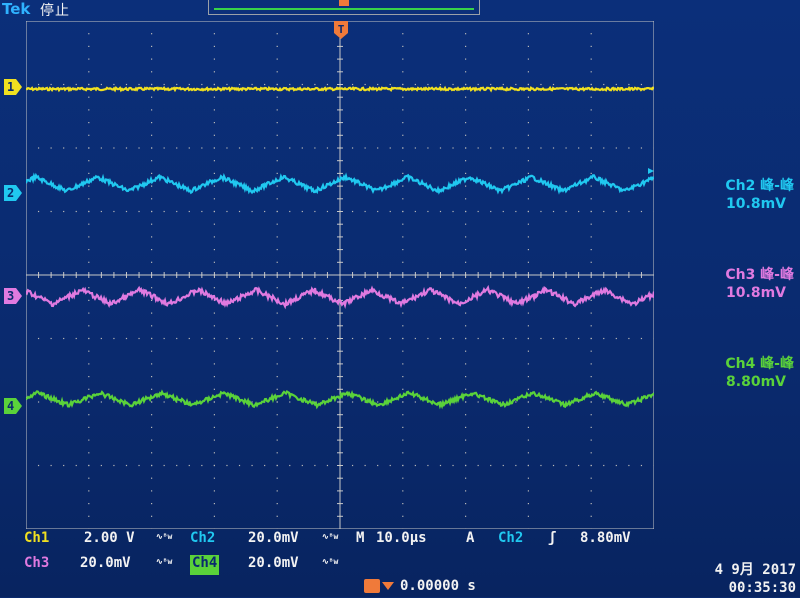 The height and width of the screenshot is (598, 800). Describe the element at coordinates (13, 193) in the screenshot. I see `ch2-ground-marker: 2` at that location.